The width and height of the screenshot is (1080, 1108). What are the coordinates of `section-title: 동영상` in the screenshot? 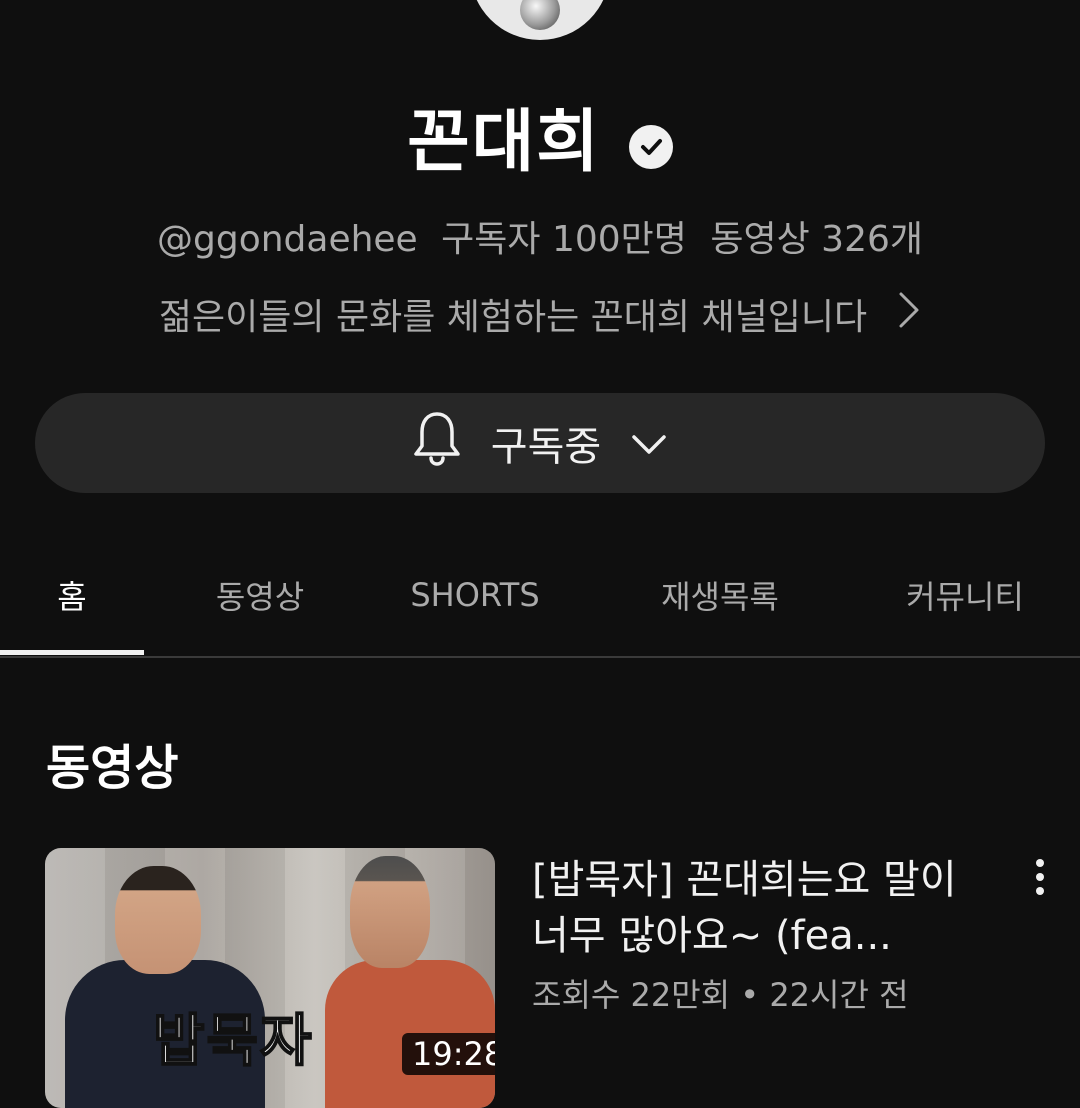 It's located at (112, 763).